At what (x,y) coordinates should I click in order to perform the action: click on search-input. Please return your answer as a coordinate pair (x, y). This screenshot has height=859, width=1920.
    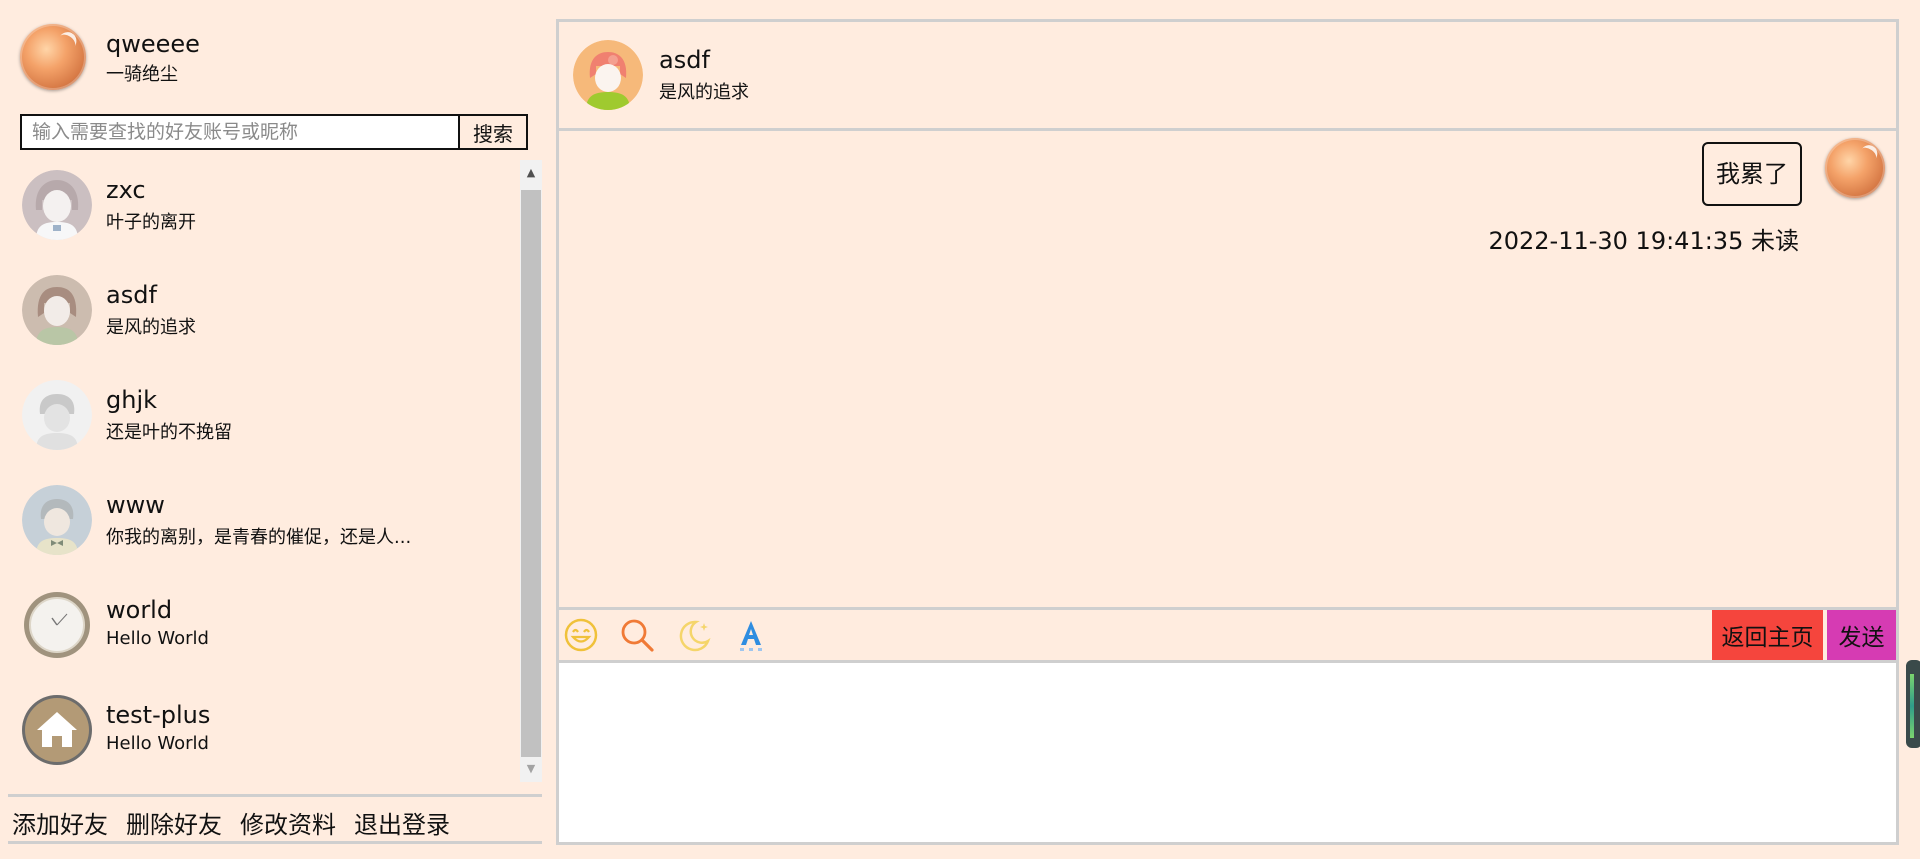
    Looking at the image, I should click on (240, 132).